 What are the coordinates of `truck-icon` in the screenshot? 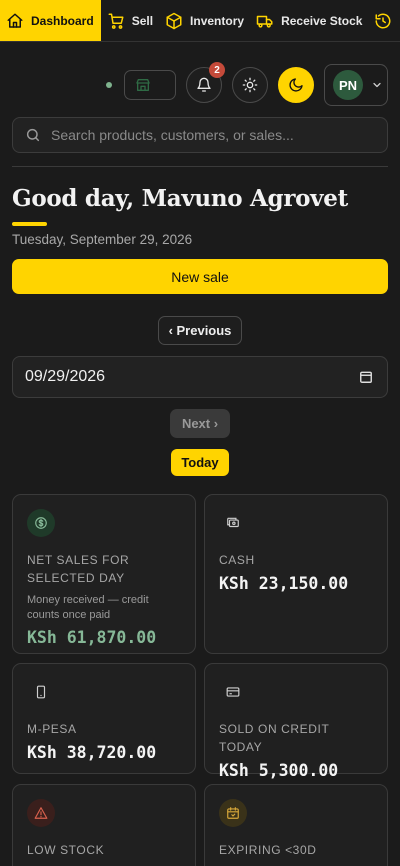 It's located at (264, 21).